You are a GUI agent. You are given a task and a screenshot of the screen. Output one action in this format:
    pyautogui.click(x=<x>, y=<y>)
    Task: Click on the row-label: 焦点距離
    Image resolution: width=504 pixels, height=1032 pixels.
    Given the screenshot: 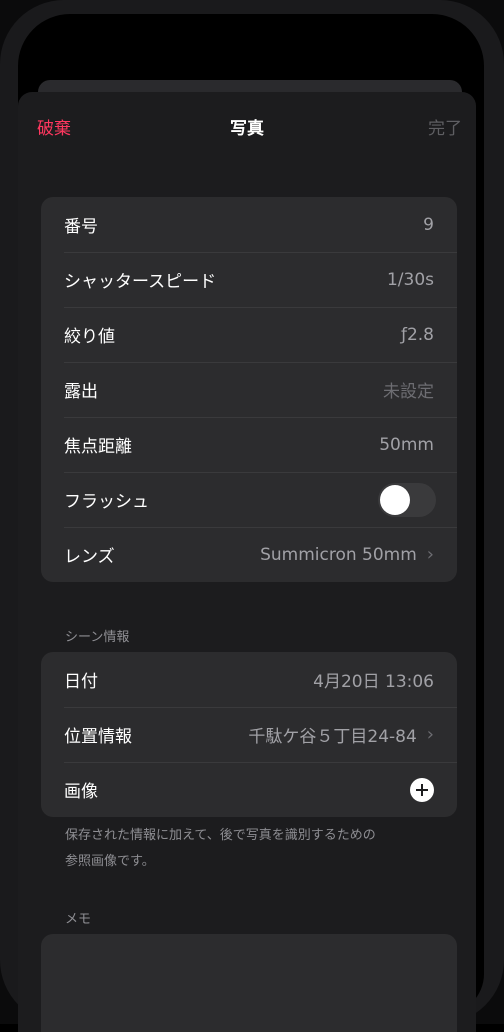 What is the action you would take?
    pyautogui.click(x=98, y=447)
    